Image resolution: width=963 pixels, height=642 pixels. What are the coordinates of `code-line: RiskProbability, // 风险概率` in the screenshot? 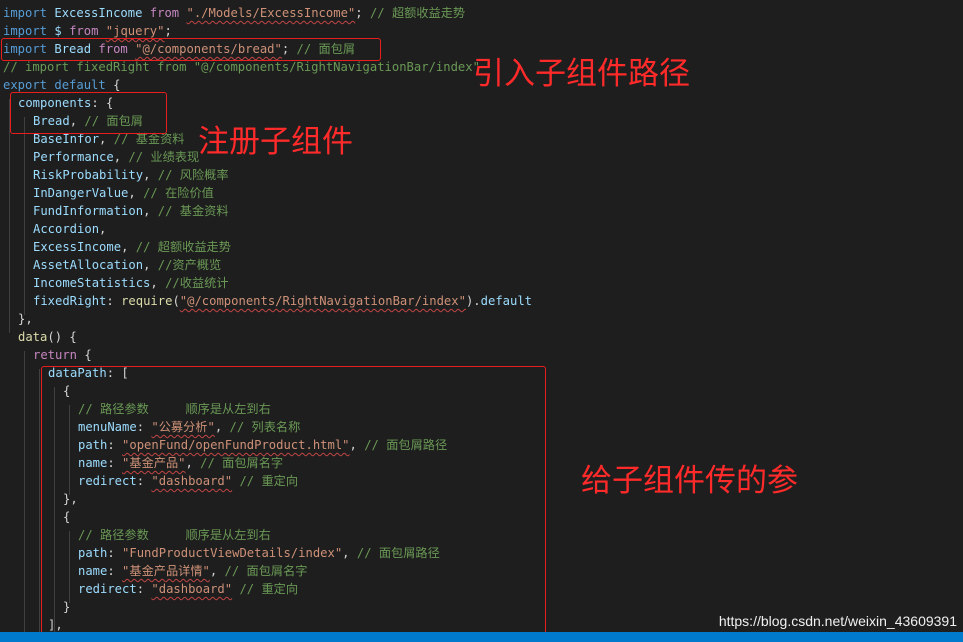 It's located at (131, 175).